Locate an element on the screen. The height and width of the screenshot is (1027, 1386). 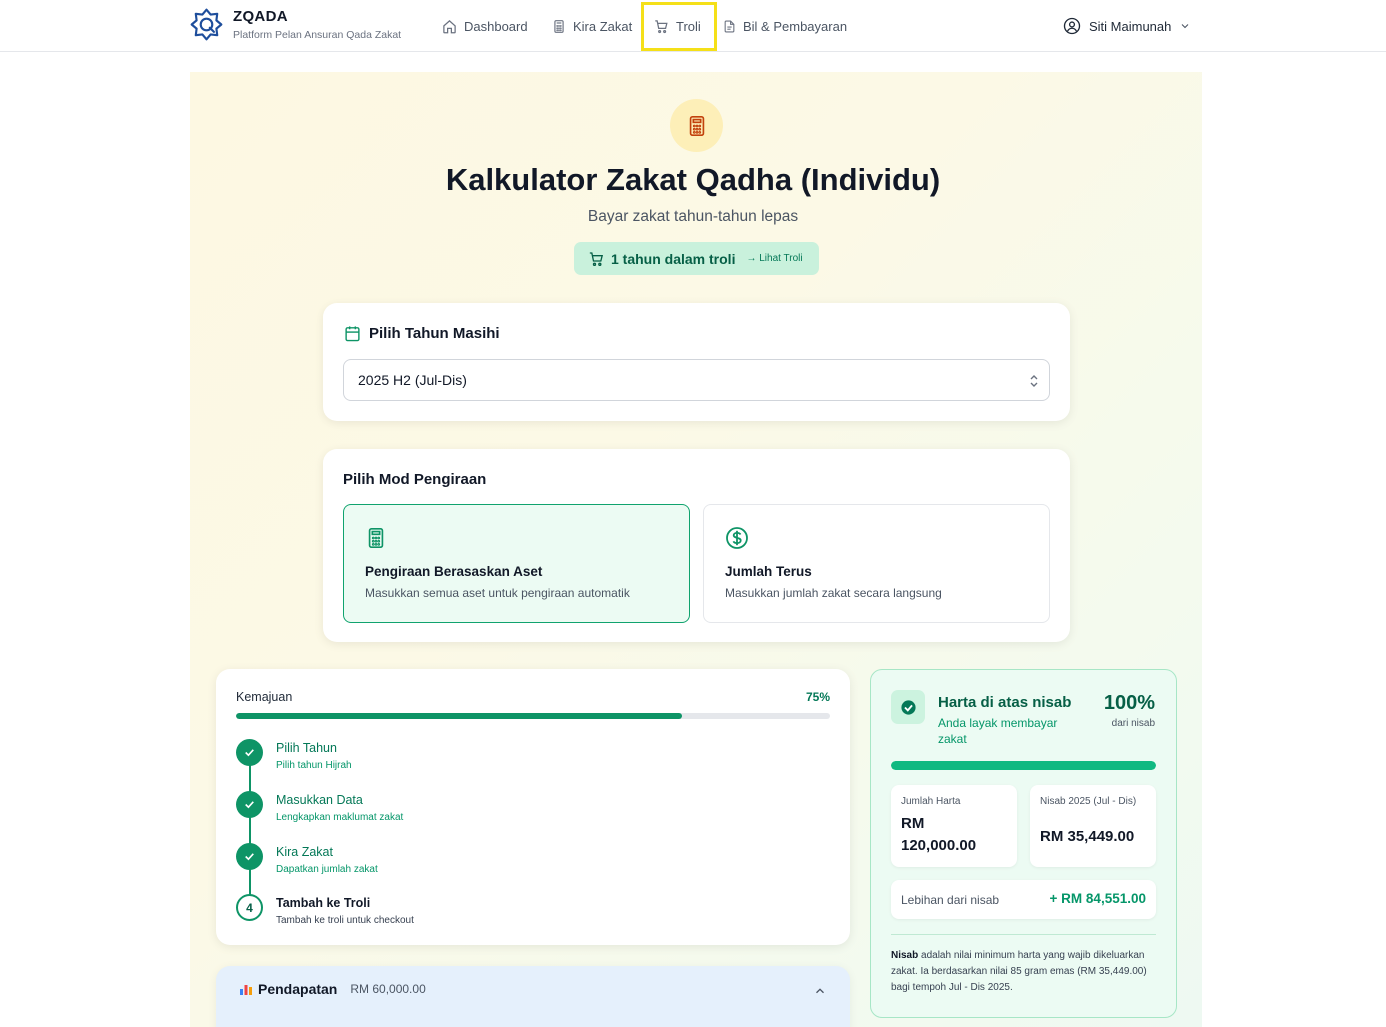
nav-dashboard: Dashboard is located at coordinates (485, 26).